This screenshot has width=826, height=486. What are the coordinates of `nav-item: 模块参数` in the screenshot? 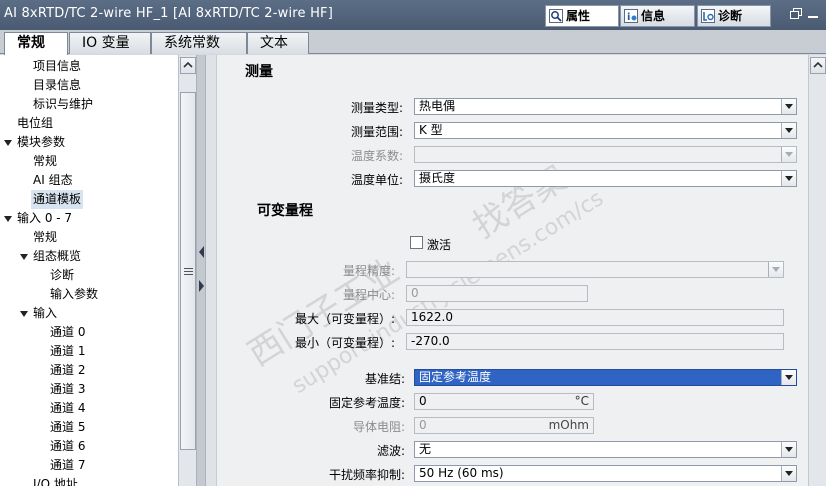 It's located at (34, 142).